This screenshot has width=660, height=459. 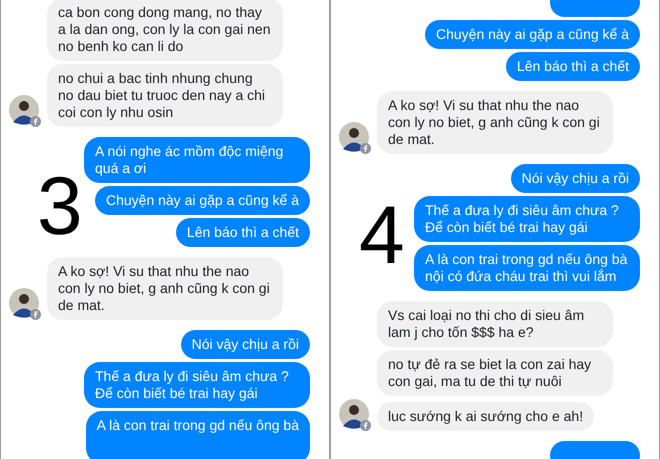 What do you see at coordinates (485, 416) in the screenshot?
I see `received-message: luc sướng k ai sướng cho e ah!` at bounding box center [485, 416].